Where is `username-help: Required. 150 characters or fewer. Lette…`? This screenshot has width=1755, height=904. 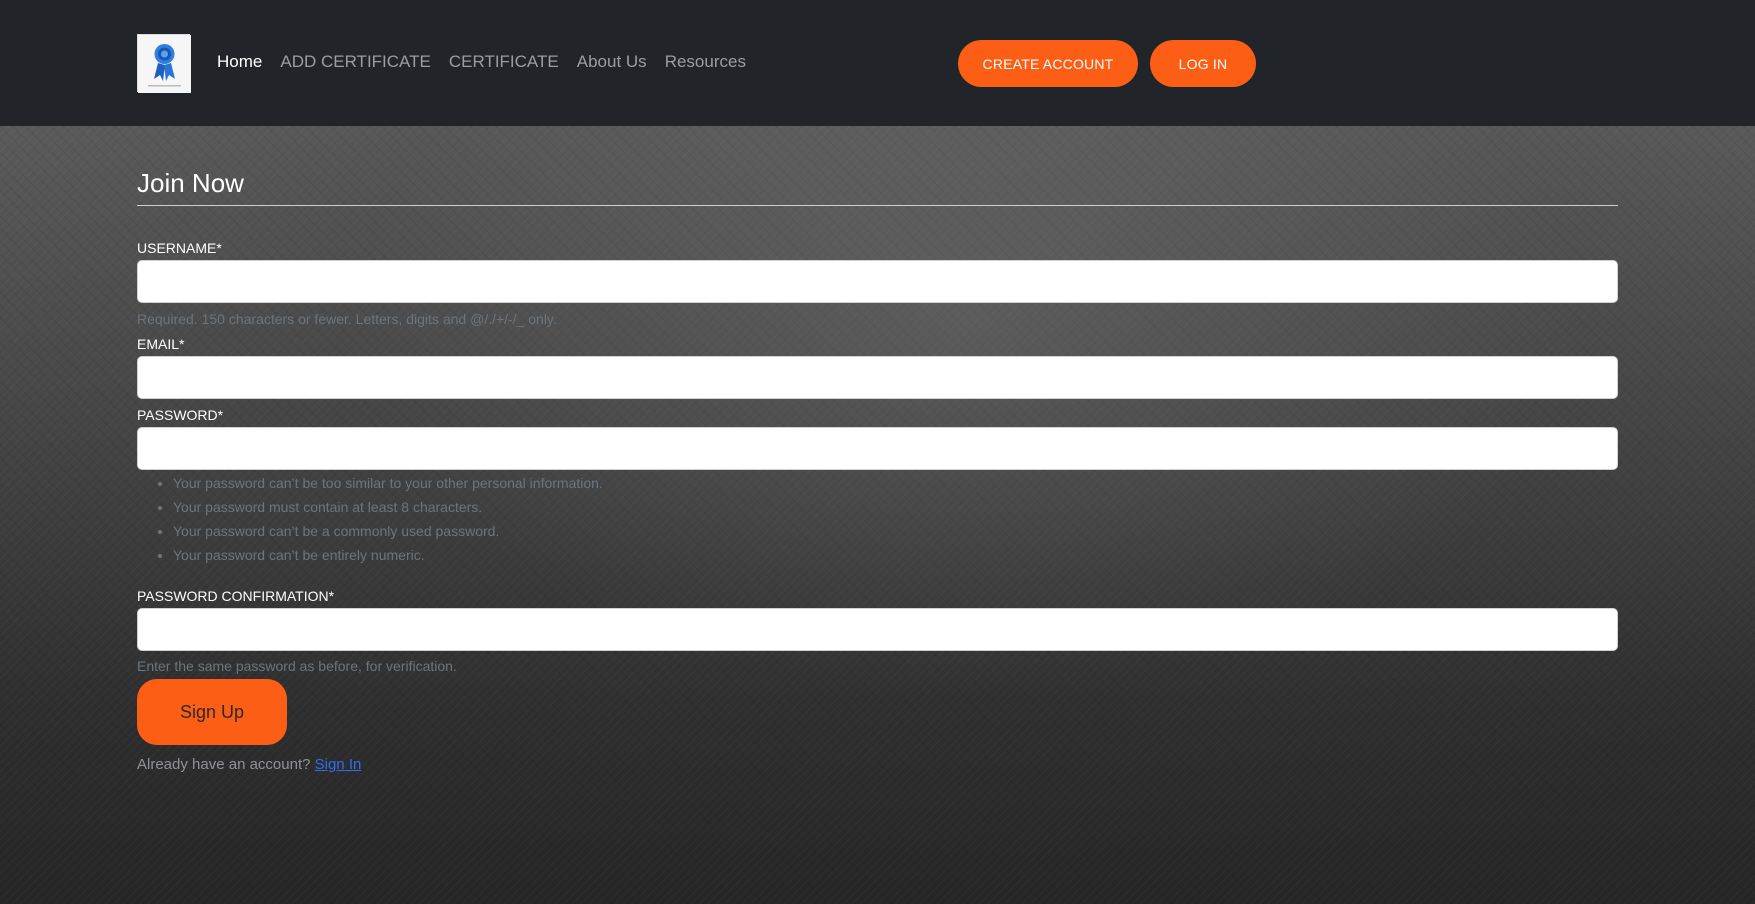 username-help: Required. 150 characters or fewer. Lette… is located at coordinates (347, 319).